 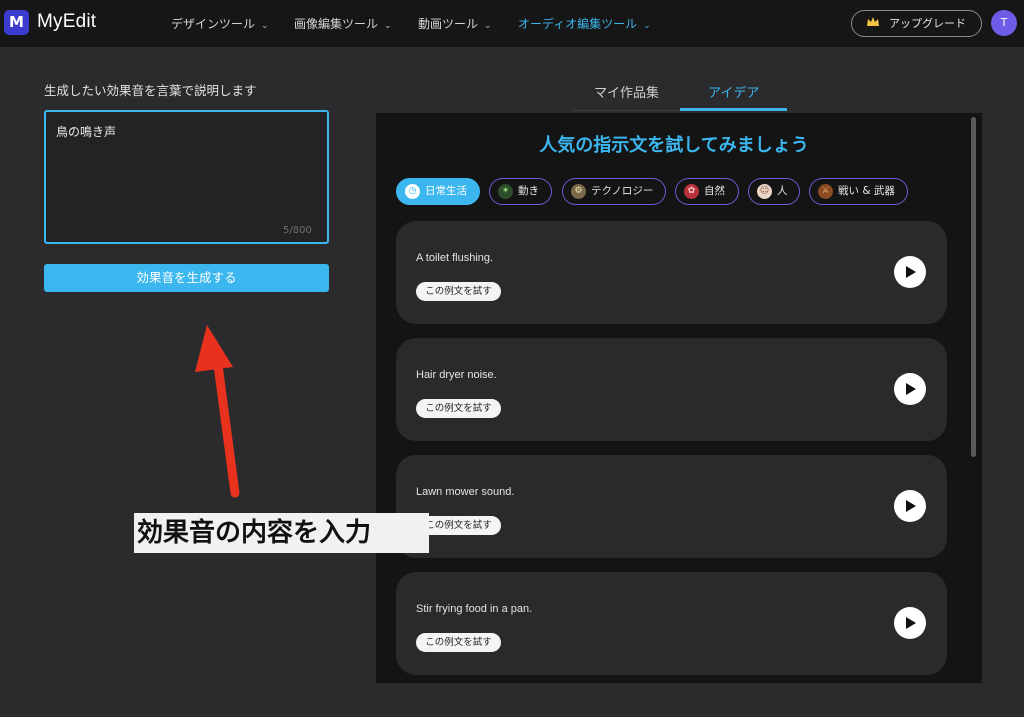 I want to click on category-label: 日常生活, so click(x=446, y=191).